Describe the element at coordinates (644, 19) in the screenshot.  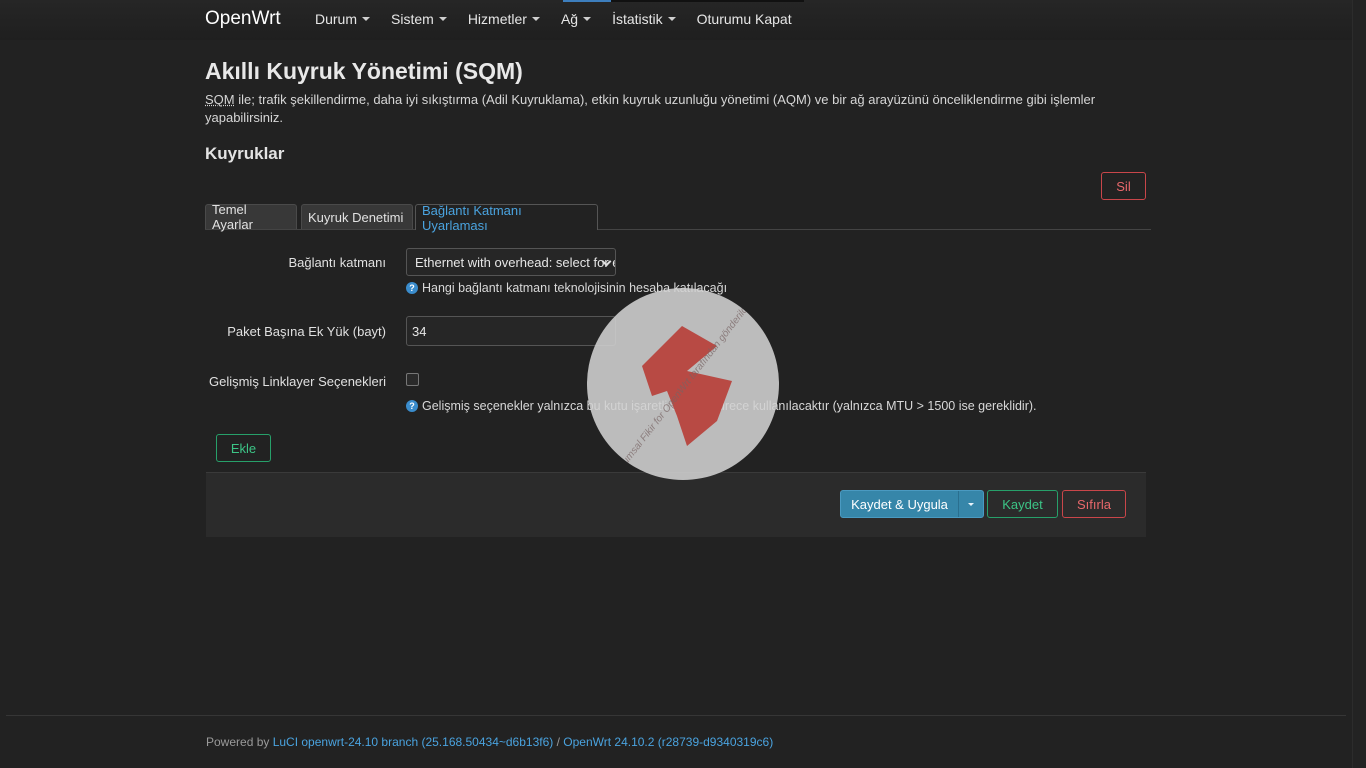
I see `menu-item-istatistik: İstatistik` at that location.